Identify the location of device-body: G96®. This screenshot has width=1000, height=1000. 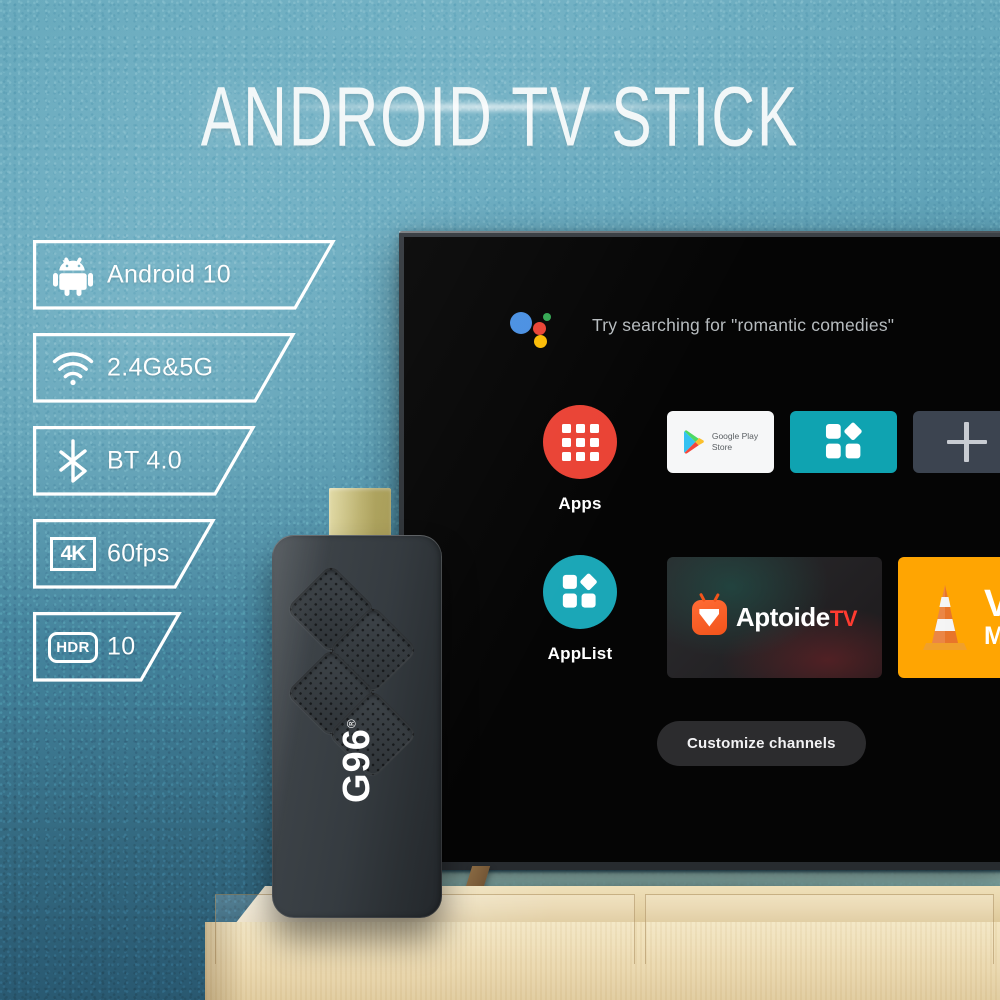
(357, 726).